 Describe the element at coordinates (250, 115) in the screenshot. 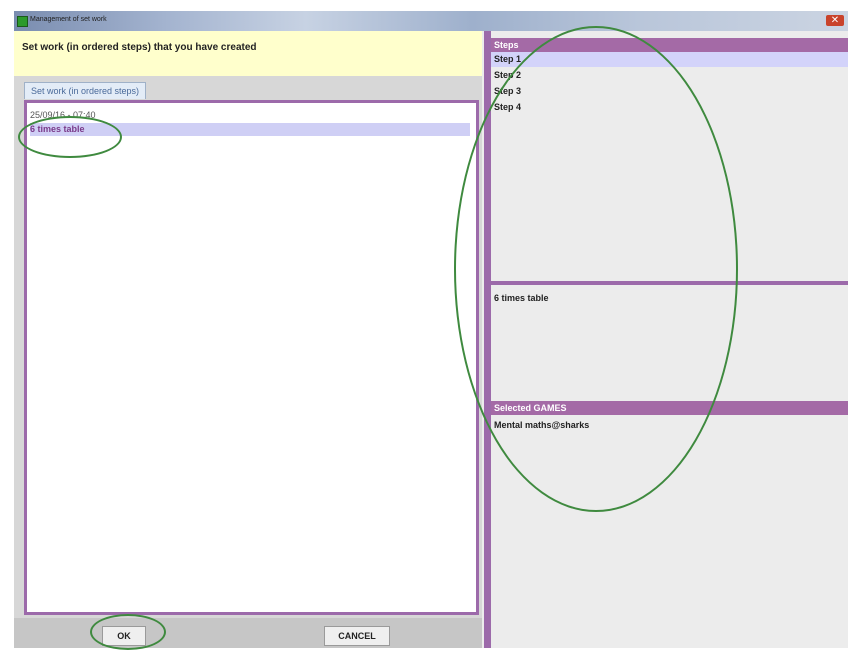

I see `list-item: 25/09/16 - 07:40` at that location.